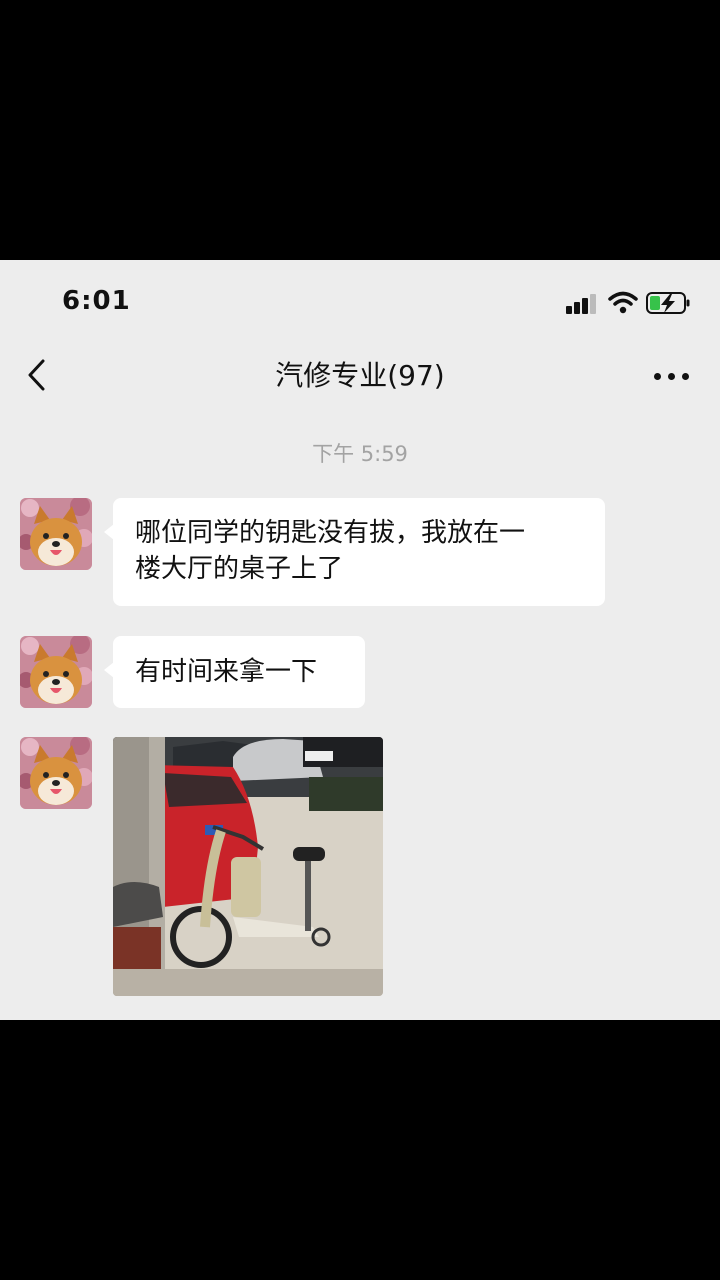 This screenshot has width=720, height=1280. What do you see at coordinates (239, 569) in the screenshot?
I see `message-text: 楼大厅的桌子上了` at bounding box center [239, 569].